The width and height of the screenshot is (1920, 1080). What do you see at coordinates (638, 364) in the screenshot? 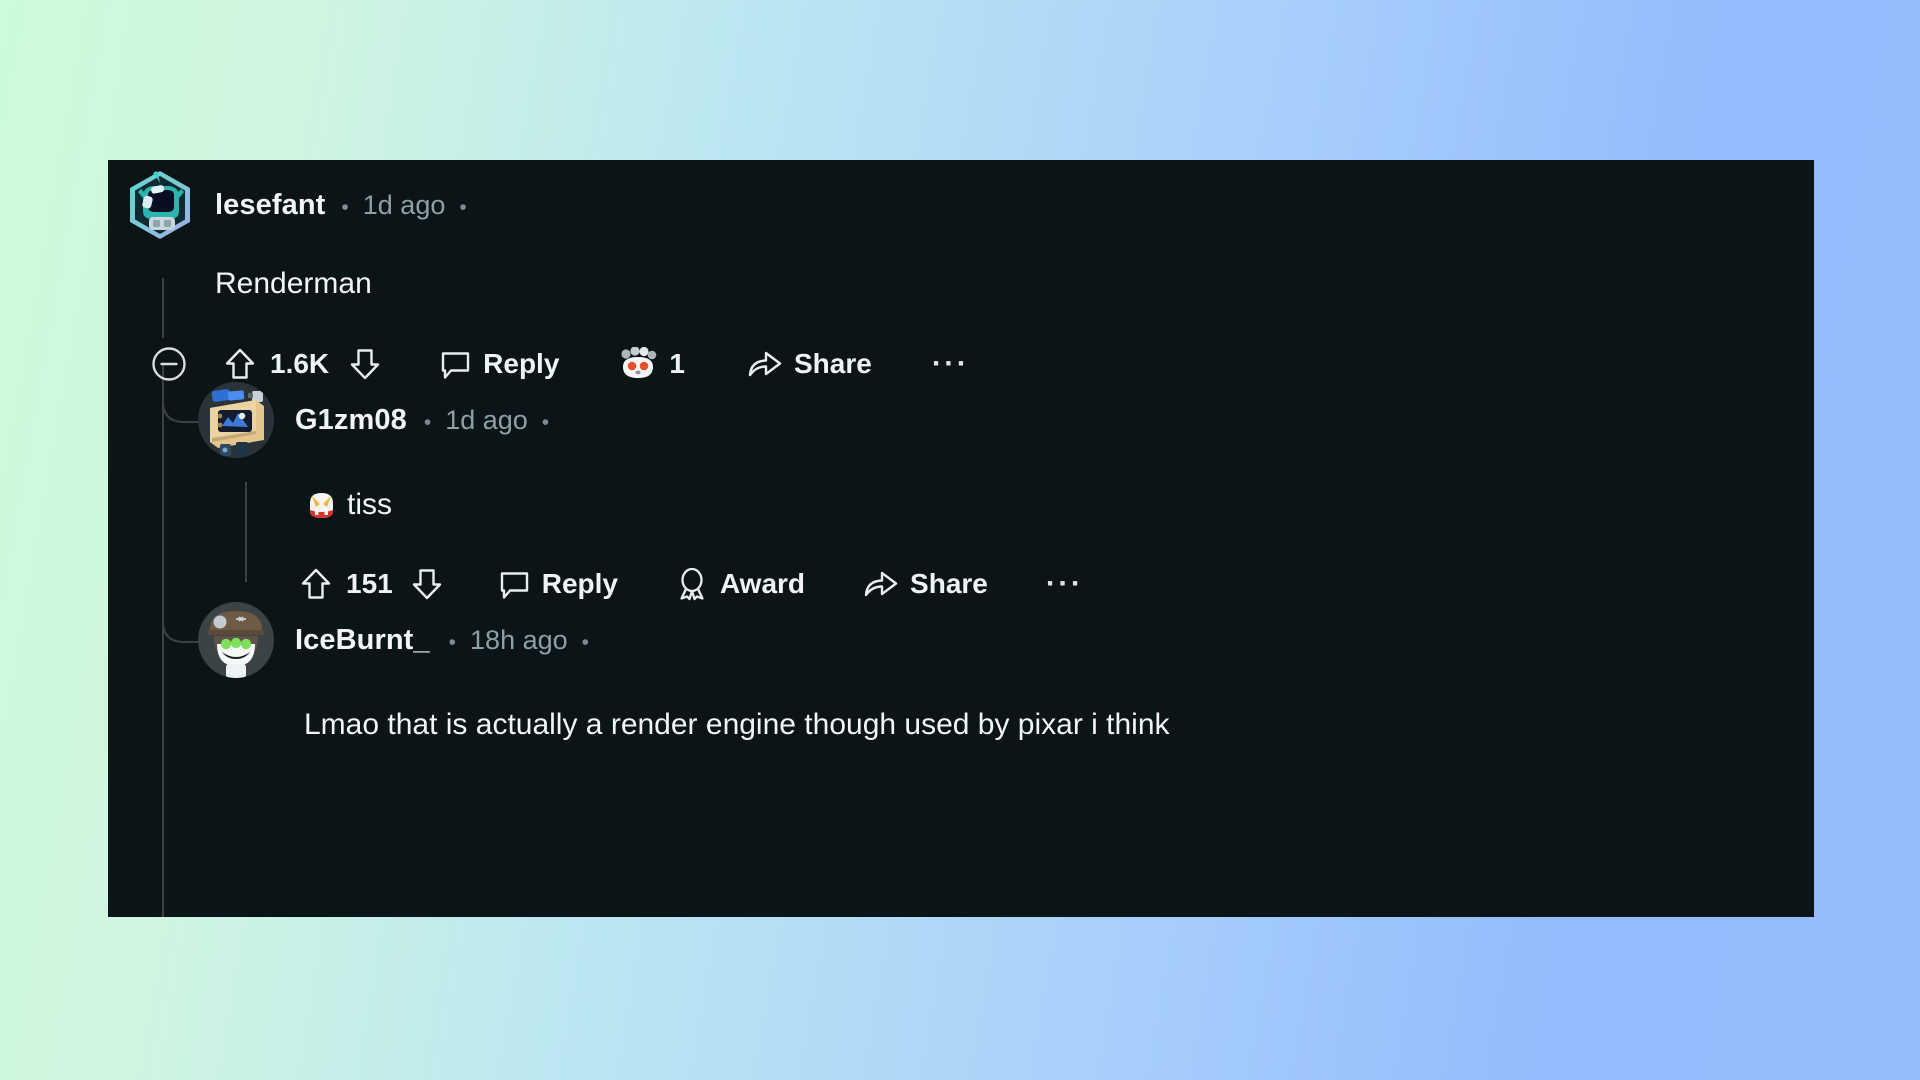
I see `snoo-award-icon` at bounding box center [638, 364].